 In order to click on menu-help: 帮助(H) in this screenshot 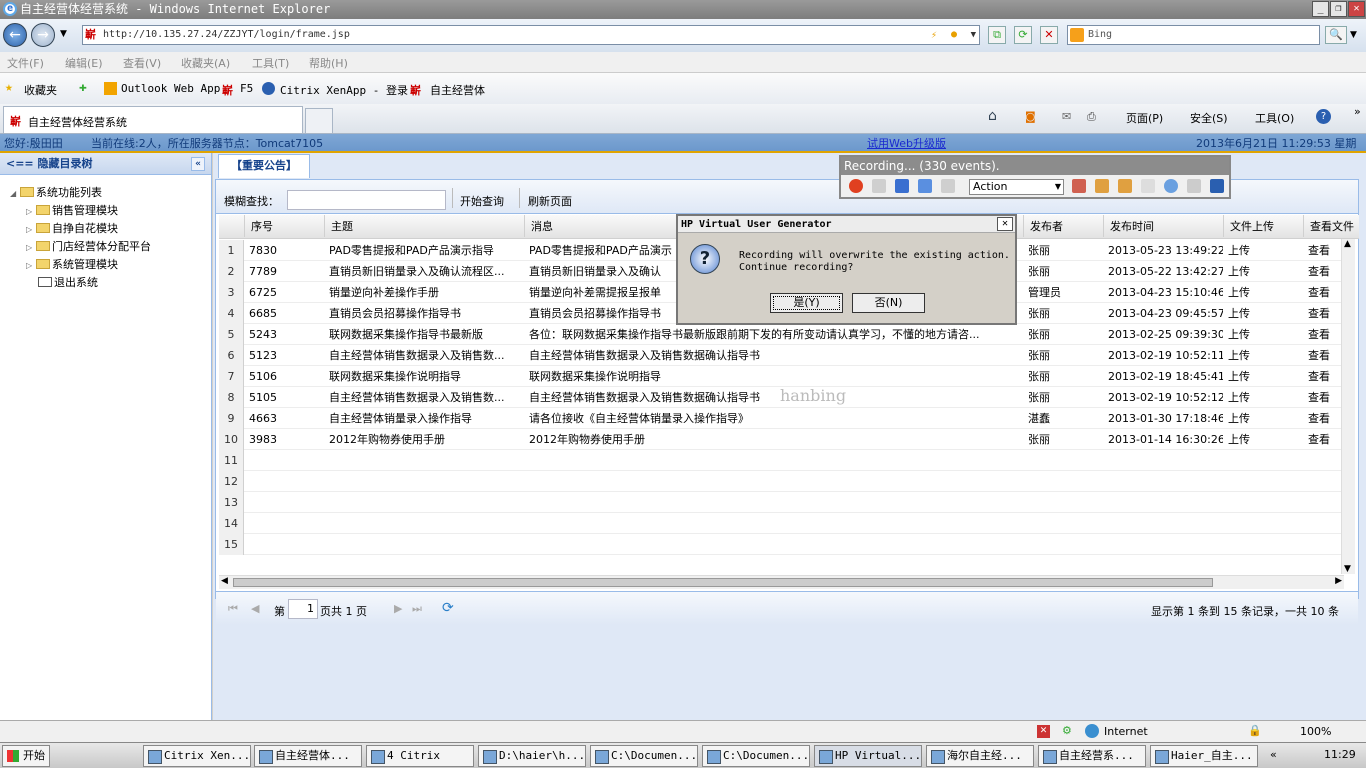, I will do `click(328, 63)`.